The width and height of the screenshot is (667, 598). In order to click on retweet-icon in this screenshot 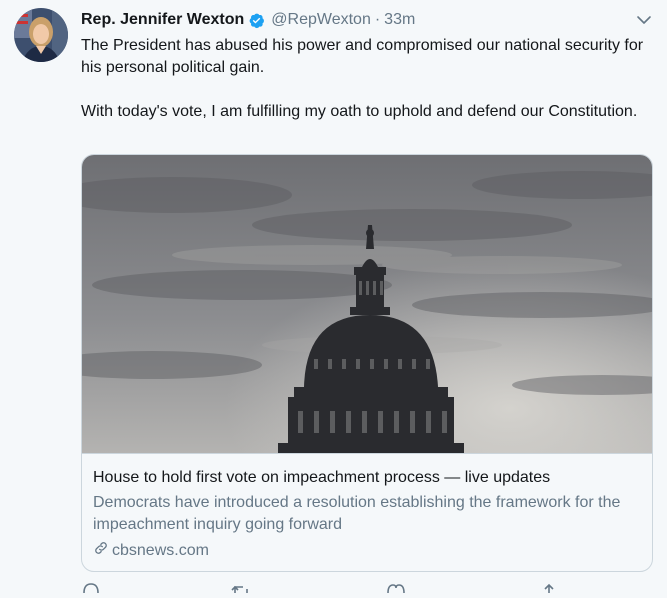, I will do `click(241, 586)`.